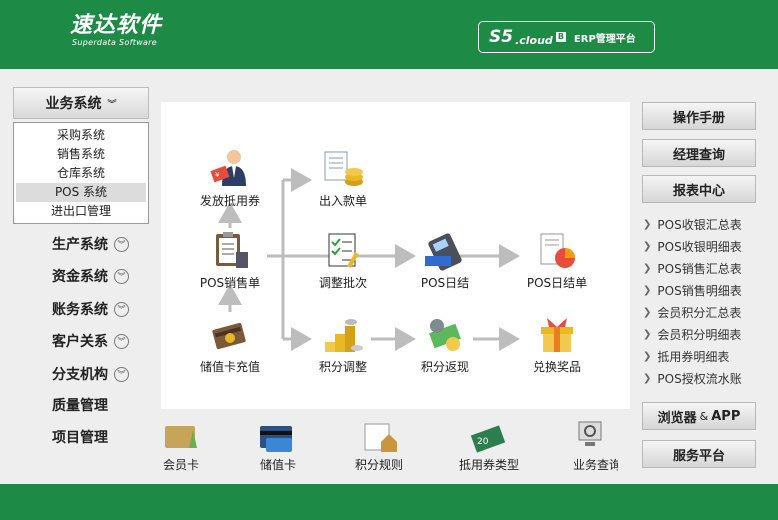  I want to click on sidebar-item-accounting: 账务系统 ︾, so click(102, 309).